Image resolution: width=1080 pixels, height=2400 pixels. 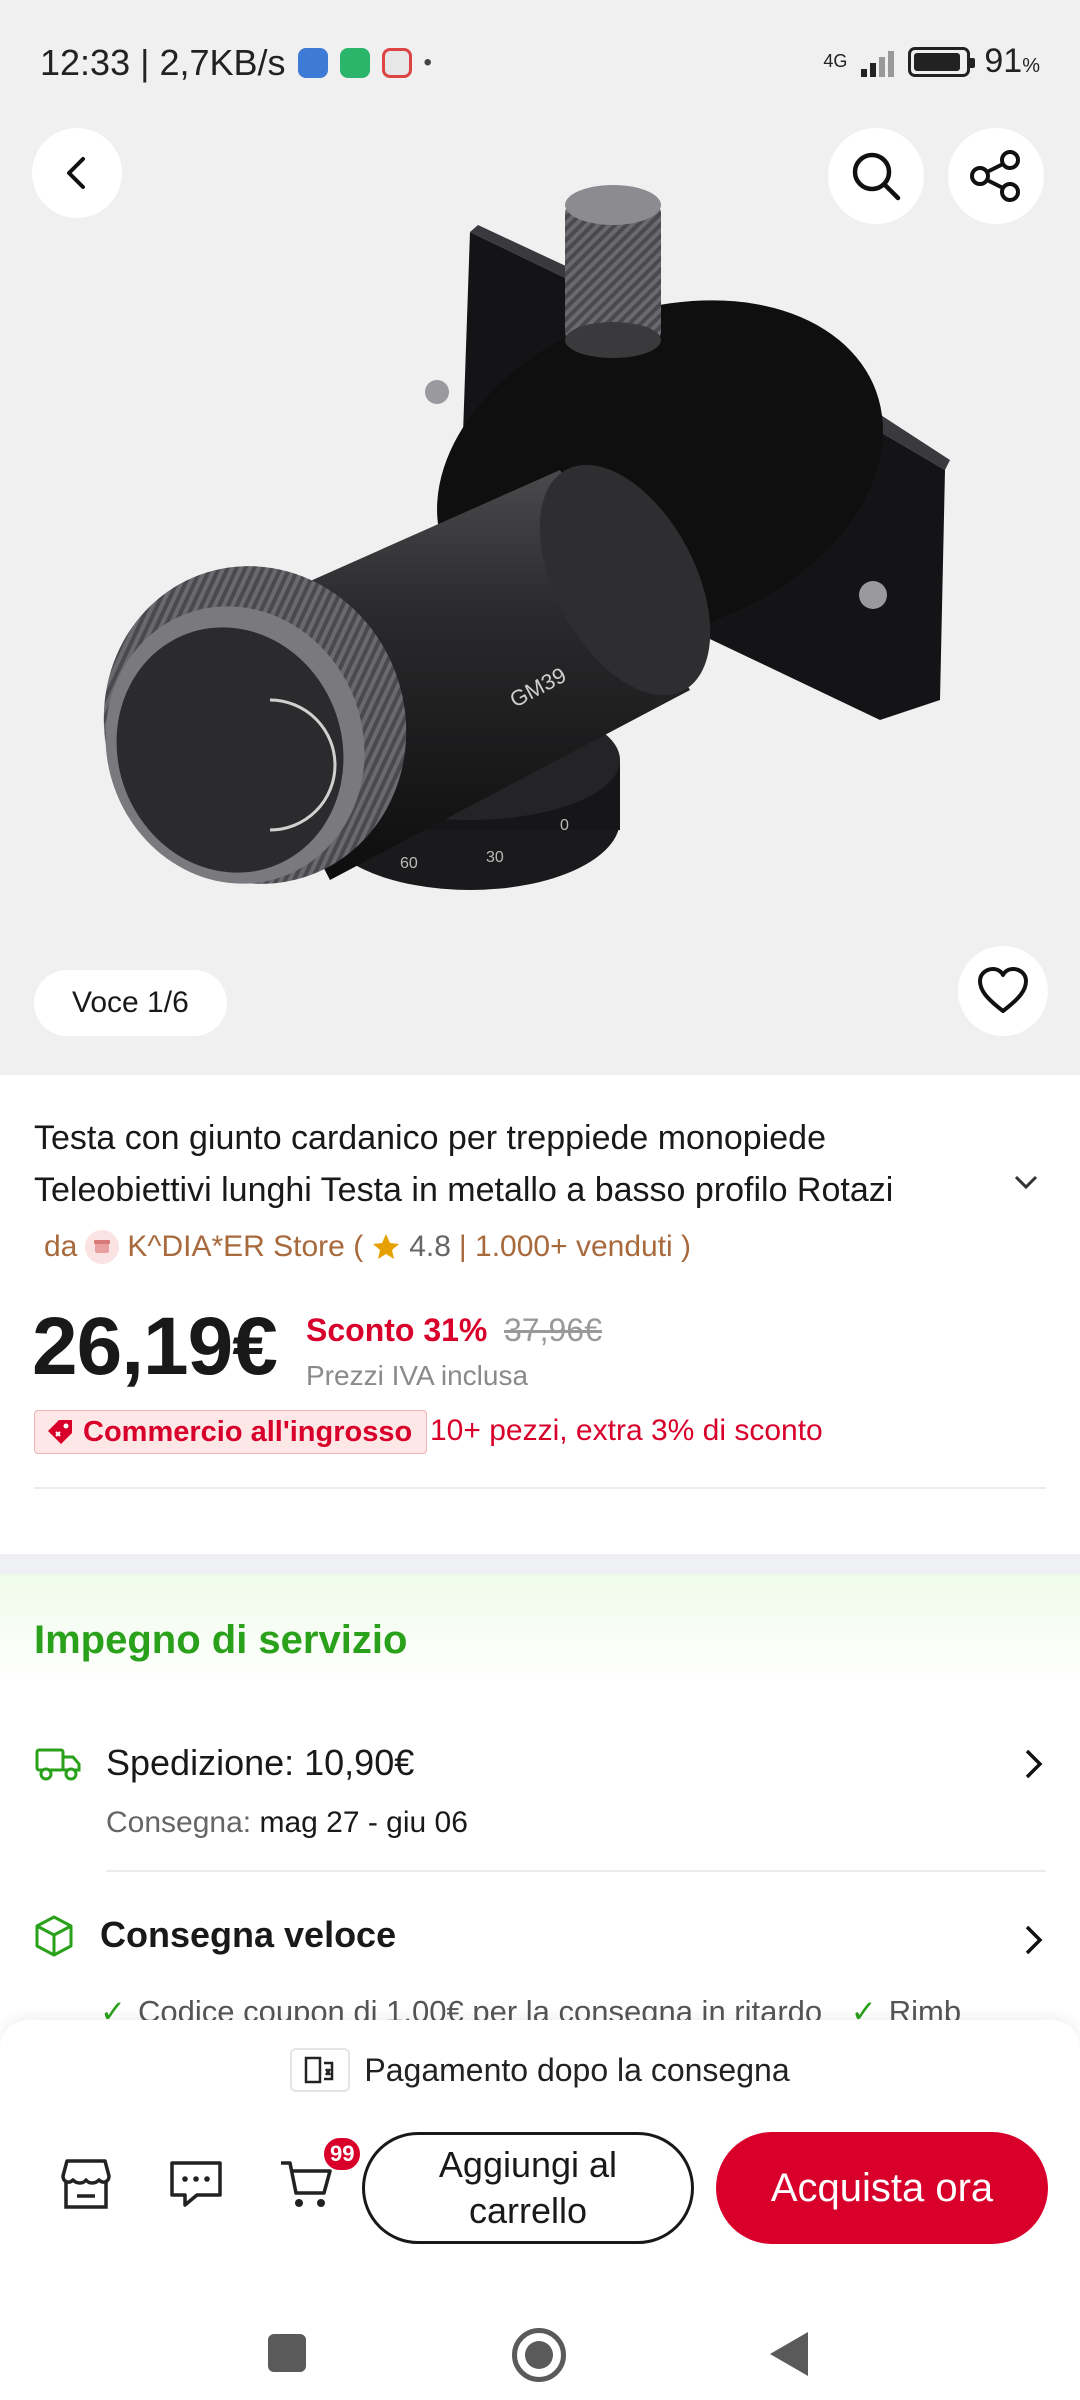 I want to click on signal-icon, so click(x=878, y=62).